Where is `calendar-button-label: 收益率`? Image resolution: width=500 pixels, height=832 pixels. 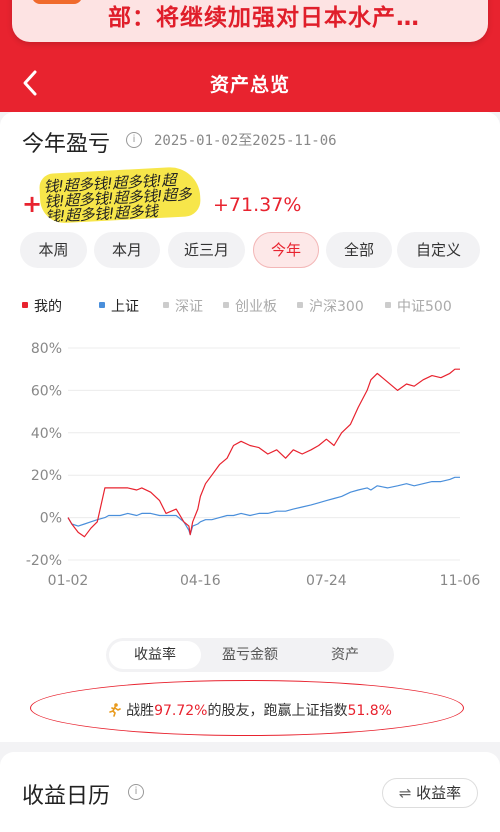 calendar-button-label: 收益率 is located at coordinates (439, 793).